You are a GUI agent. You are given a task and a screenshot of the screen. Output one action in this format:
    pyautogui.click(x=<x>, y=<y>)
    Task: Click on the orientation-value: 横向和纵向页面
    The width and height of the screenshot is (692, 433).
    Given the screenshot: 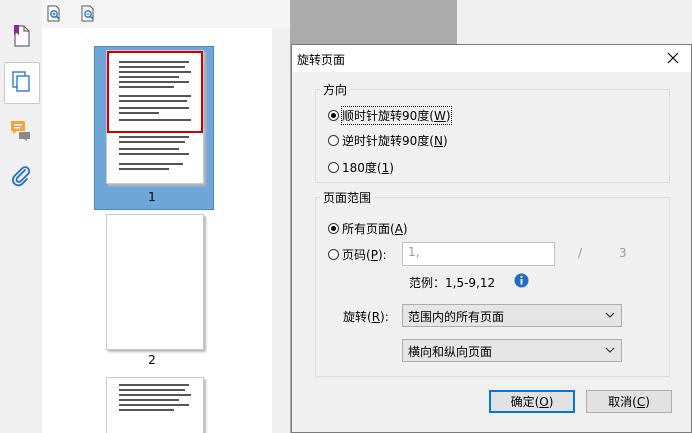 What is the action you would take?
    pyautogui.click(x=450, y=352)
    